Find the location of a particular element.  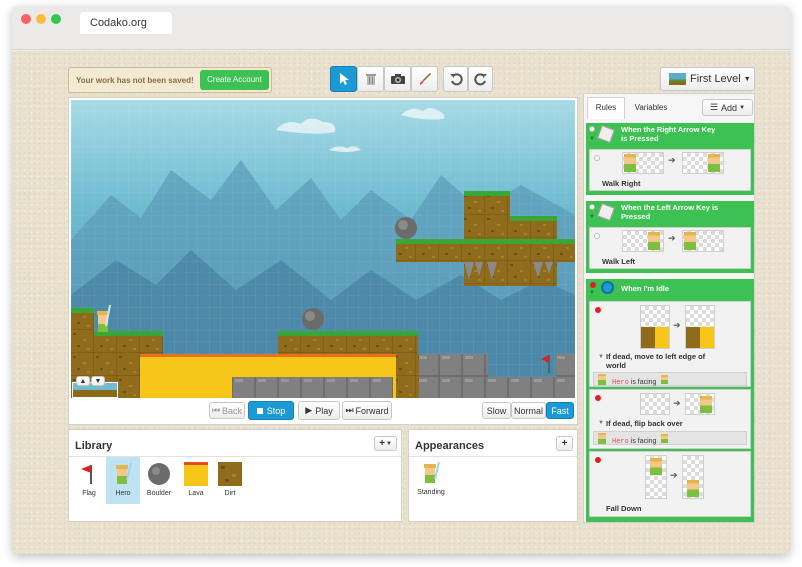

condition-text: is facing is located at coordinates (643, 382).